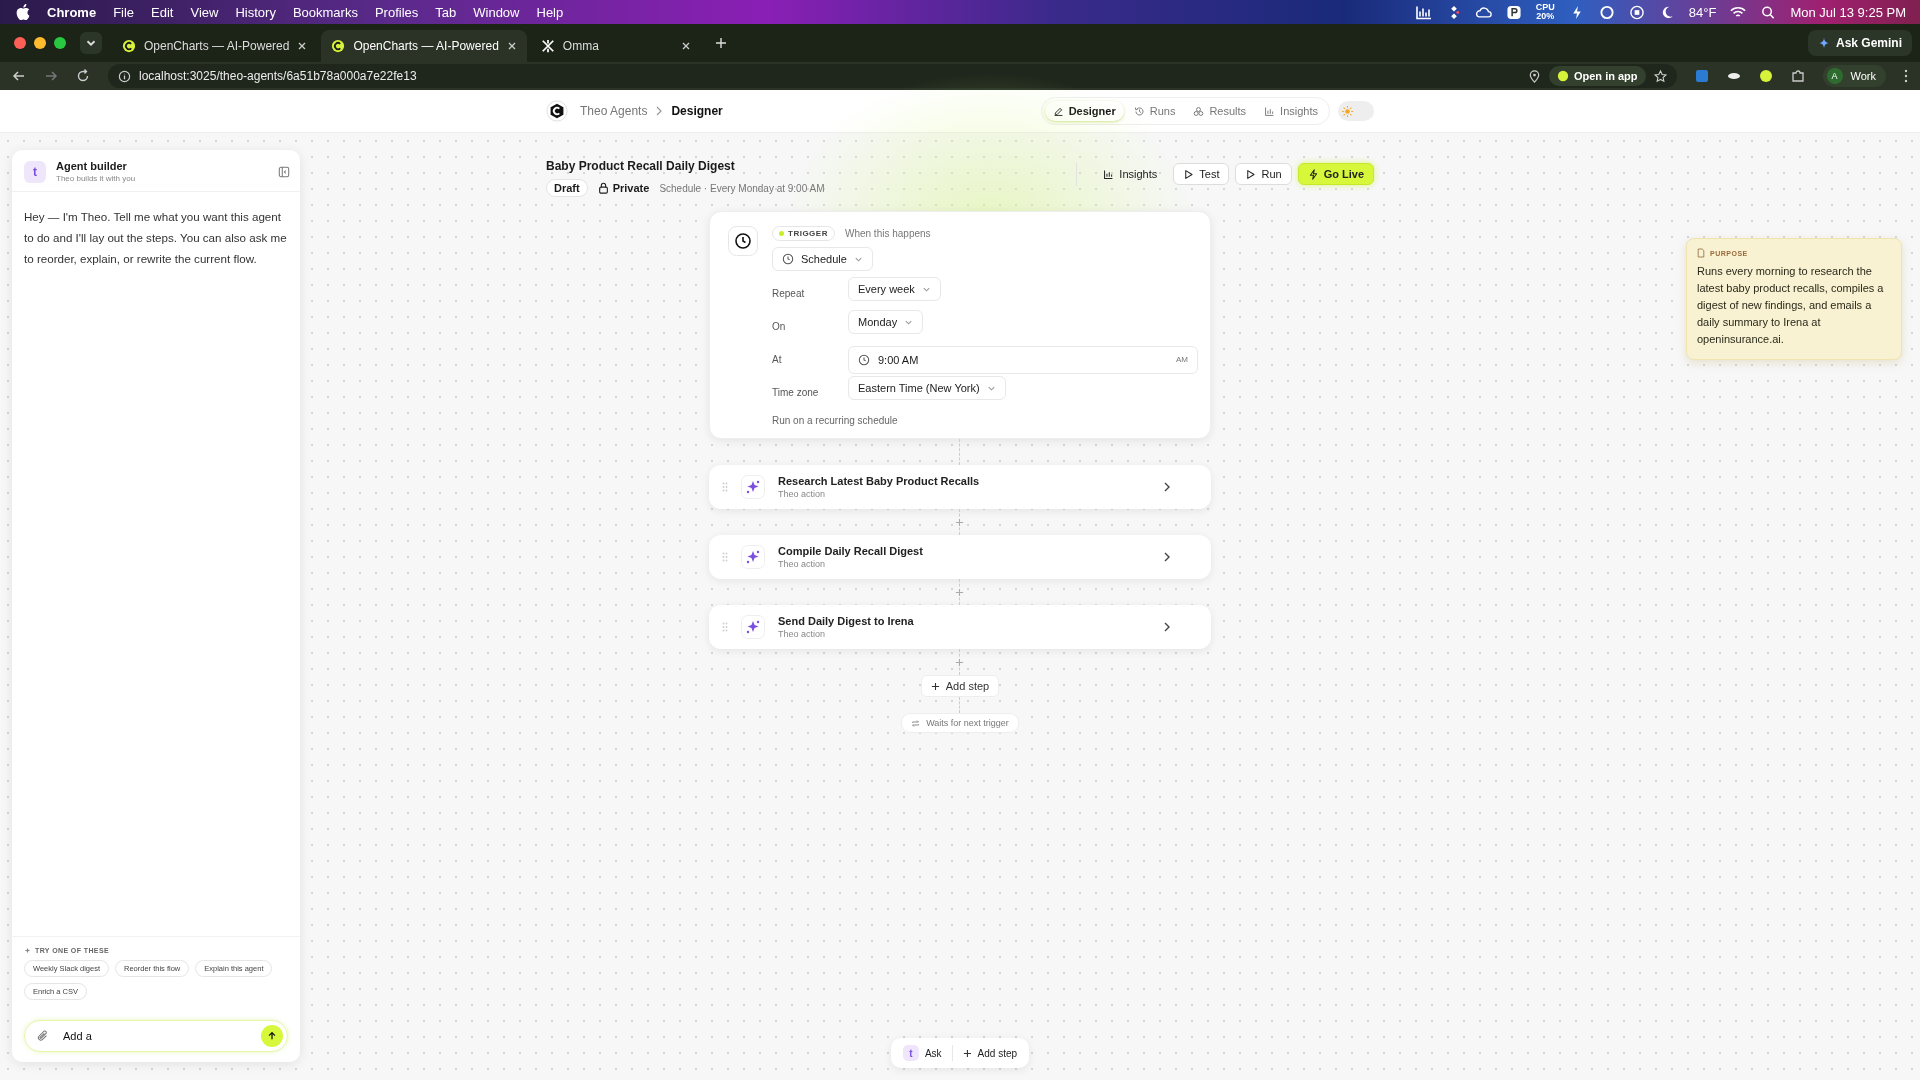 The height and width of the screenshot is (1080, 1920). What do you see at coordinates (1545, 12) in the screenshot?
I see `cpu-meter: CPU 20%` at bounding box center [1545, 12].